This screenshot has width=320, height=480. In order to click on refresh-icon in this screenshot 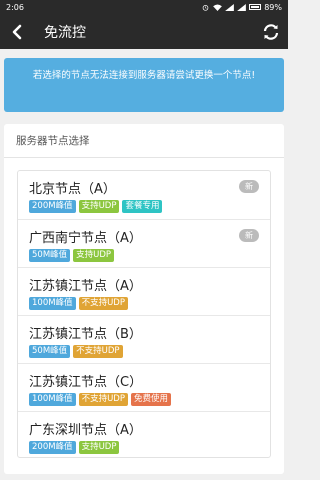, I will do `click(271, 31)`.